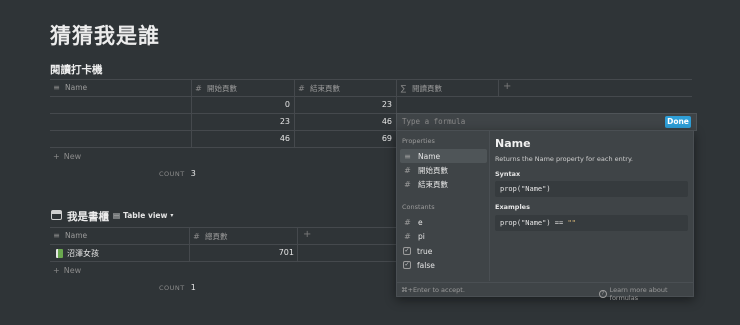 This screenshot has height=325, width=740. Describe the element at coordinates (443, 156) in the screenshot. I see `property-item-name: ≡ Name` at that location.